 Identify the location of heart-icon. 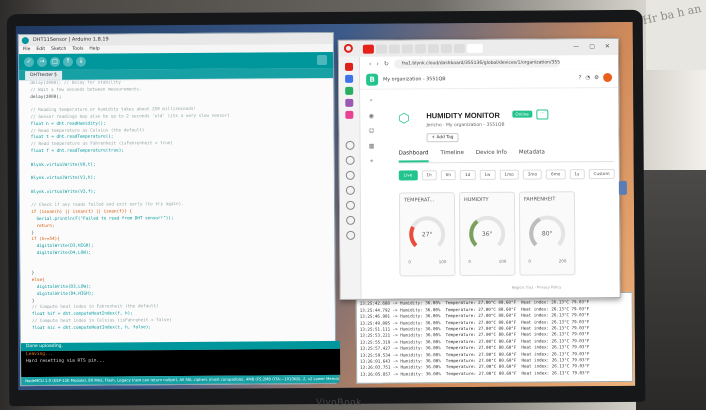
(350, 220).